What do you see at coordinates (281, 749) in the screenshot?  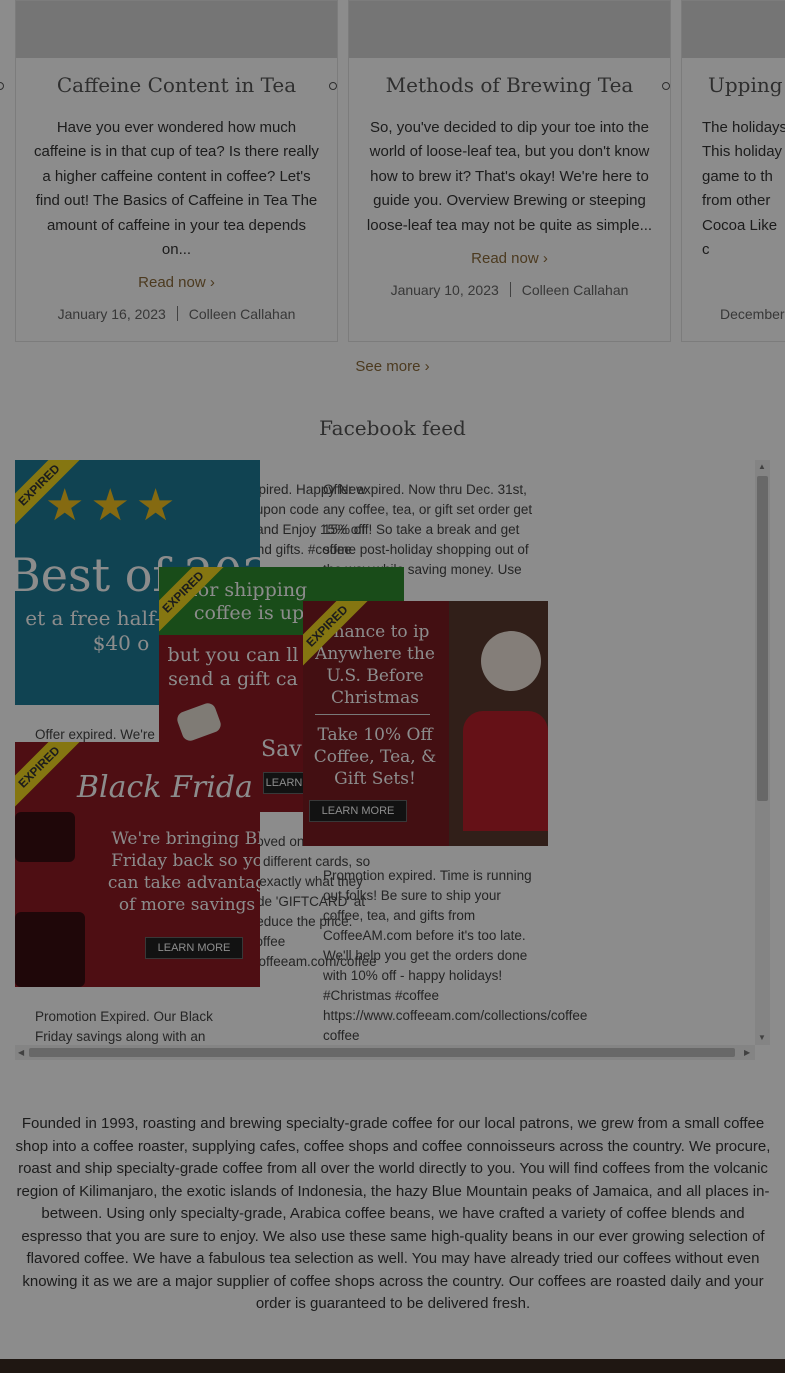 I see `promo-save-text: Sav` at bounding box center [281, 749].